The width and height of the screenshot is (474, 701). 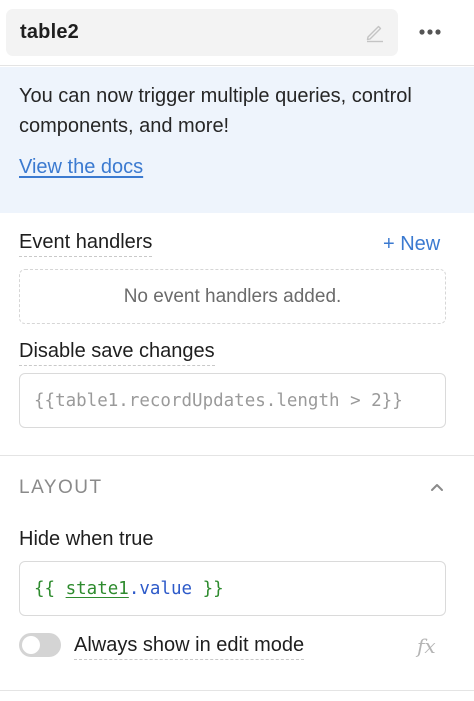 I want to click on expression-open: {{, so click(x=50, y=588).